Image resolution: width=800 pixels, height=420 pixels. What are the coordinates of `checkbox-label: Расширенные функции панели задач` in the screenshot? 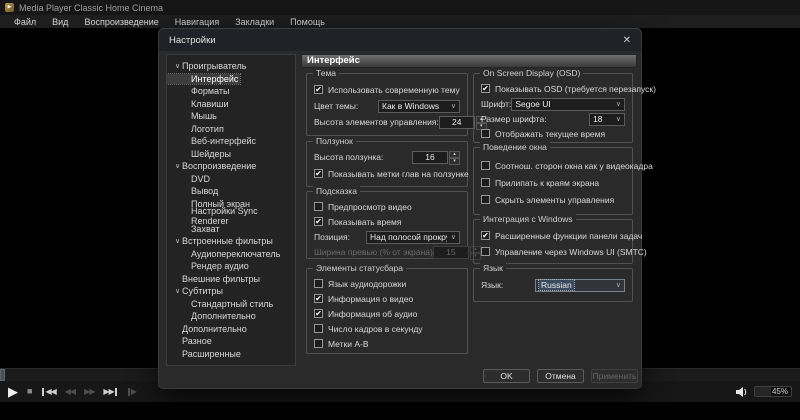 It's located at (569, 235).